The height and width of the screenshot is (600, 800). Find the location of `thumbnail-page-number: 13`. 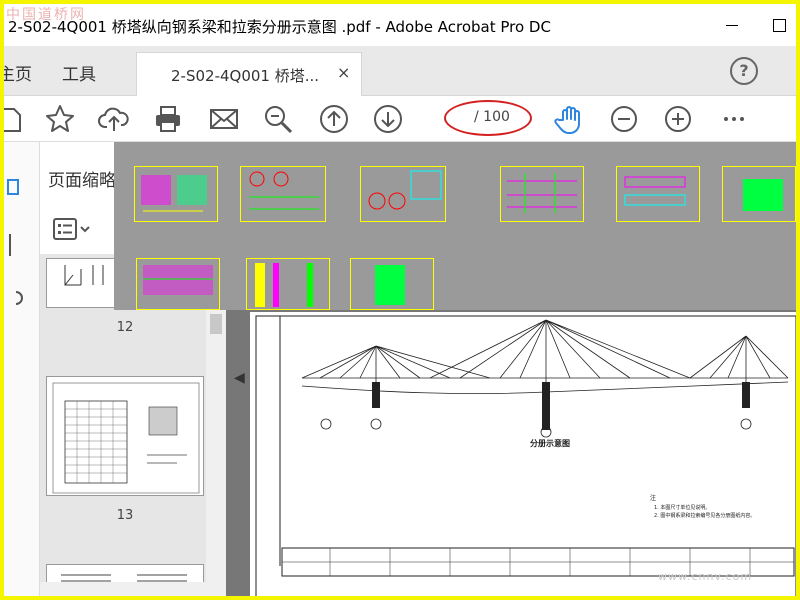

thumbnail-page-number: 13 is located at coordinates (125, 515).